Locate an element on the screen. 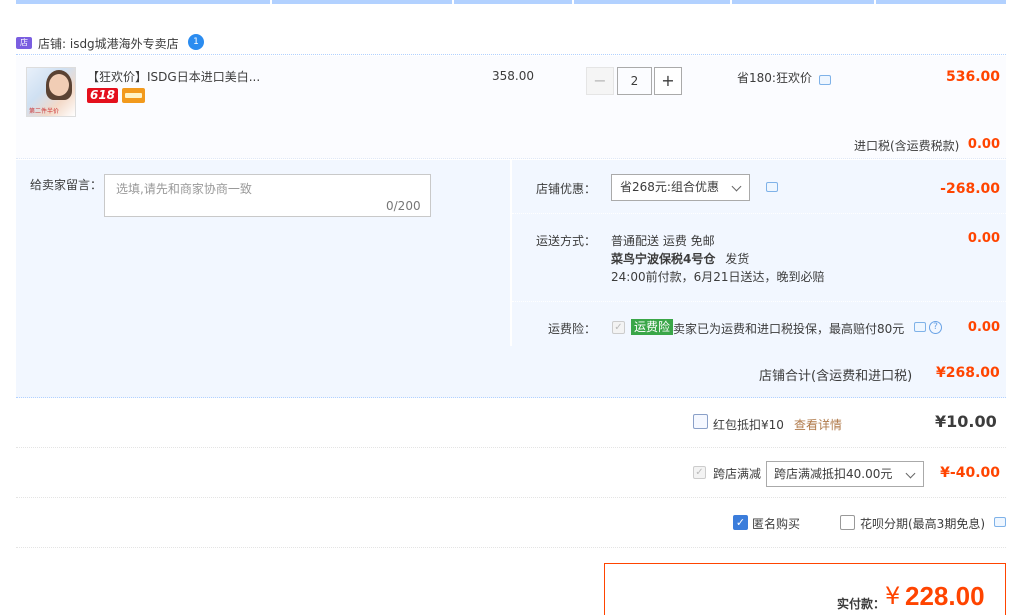  chat-badge-icon: 1 is located at coordinates (196, 42).